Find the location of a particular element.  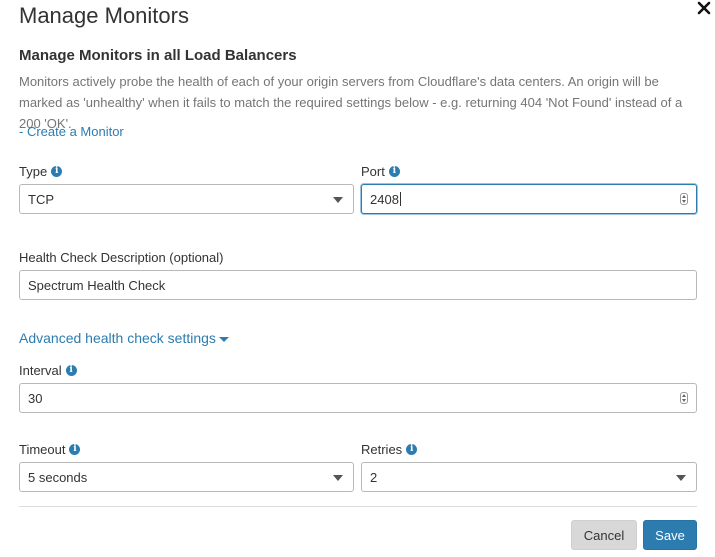

health-description-label-text: Health Check Description (optional) is located at coordinates (121, 257).